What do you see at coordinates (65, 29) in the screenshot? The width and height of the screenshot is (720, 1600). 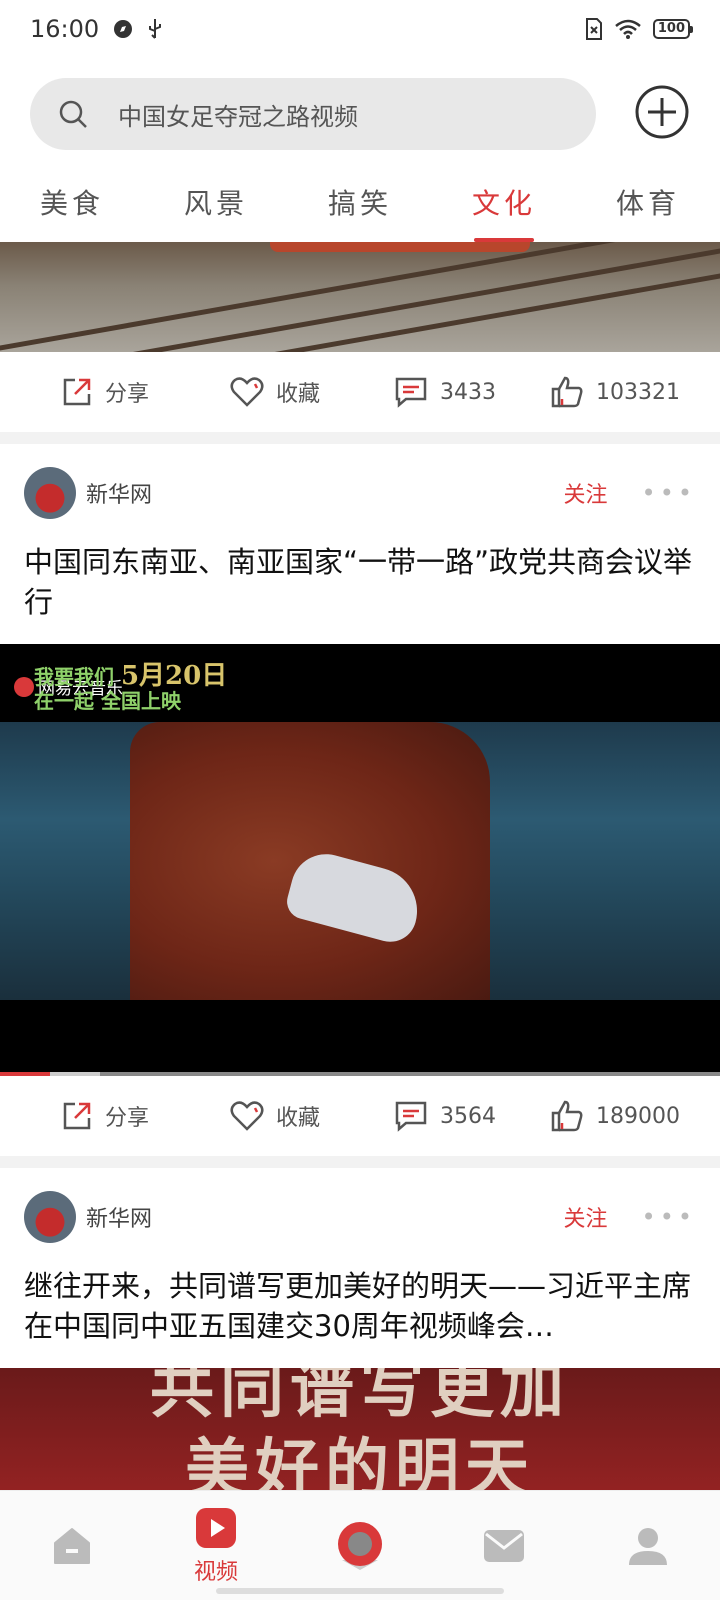 I see `status-time: 16:00` at bounding box center [65, 29].